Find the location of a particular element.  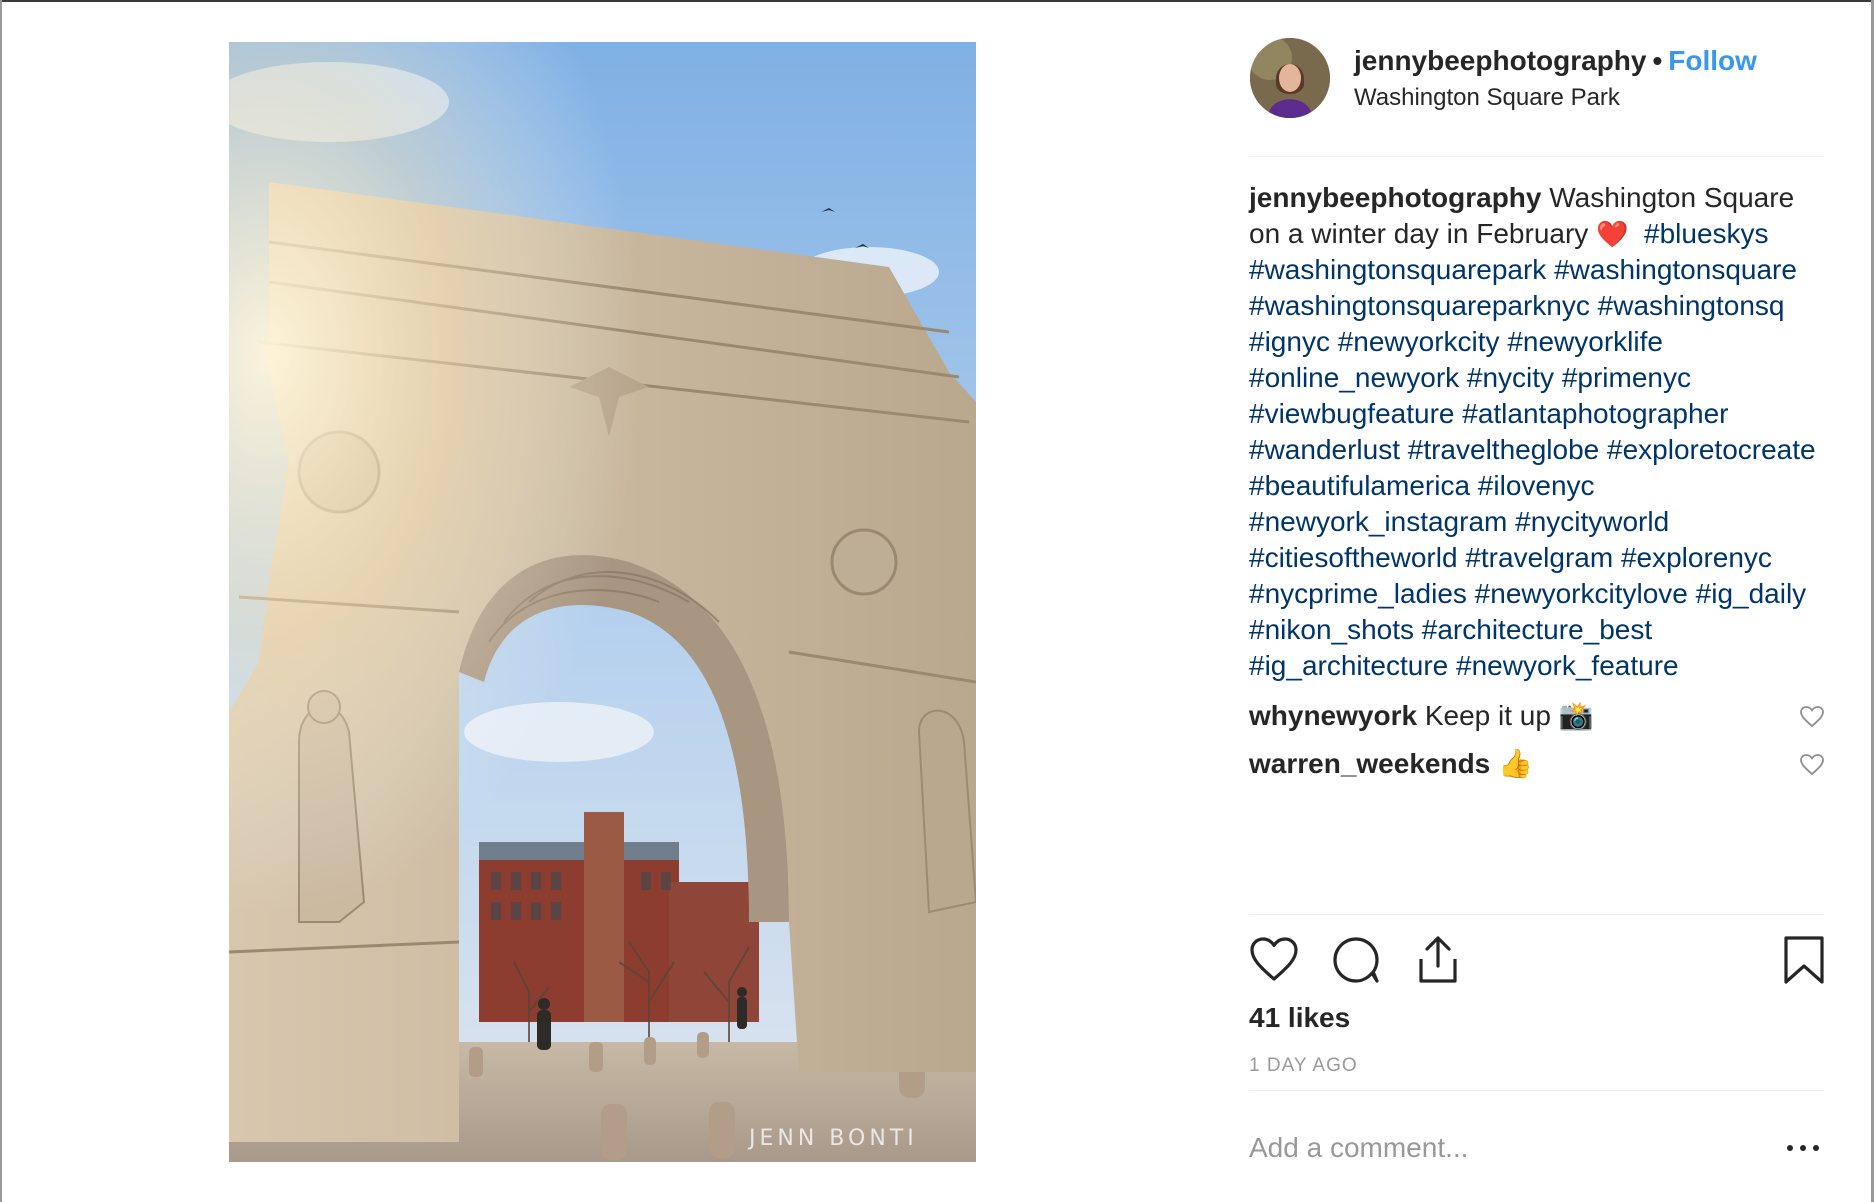

comment-box-divider is located at coordinates (1536, 1090).